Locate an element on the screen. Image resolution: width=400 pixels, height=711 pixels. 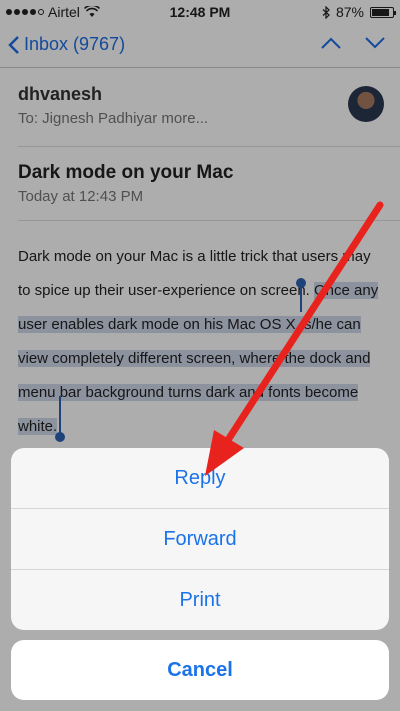
forward-button: Forward is located at coordinates (200, 539).